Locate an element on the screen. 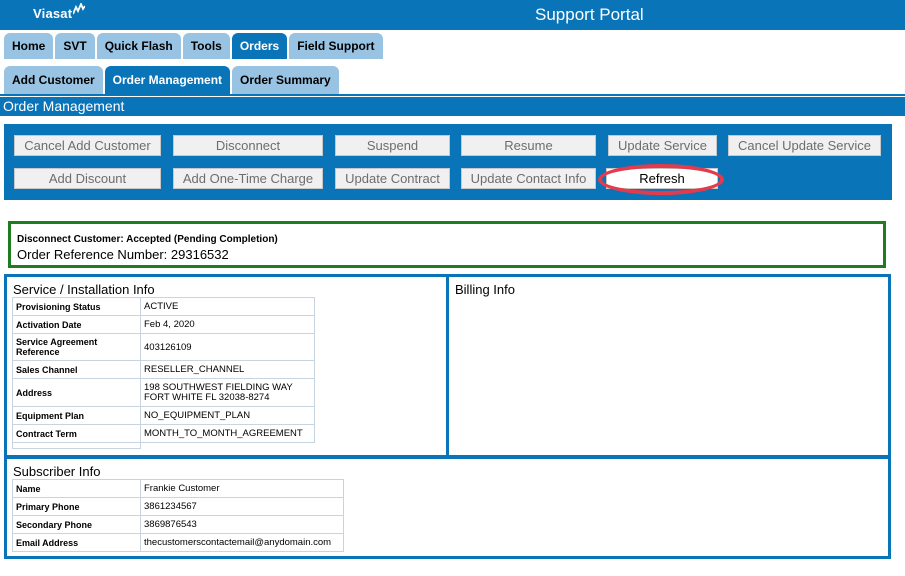  tab-order-summary: Order Summary is located at coordinates (285, 80).